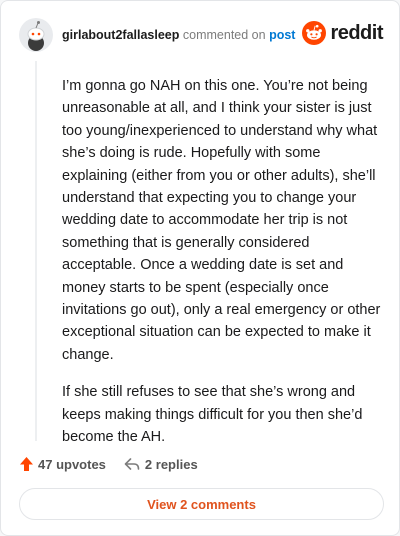  What do you see at coordinates (132, 464) in the screenshot?
I see `reply-arrow-icon` at bounding box center [132, 464].